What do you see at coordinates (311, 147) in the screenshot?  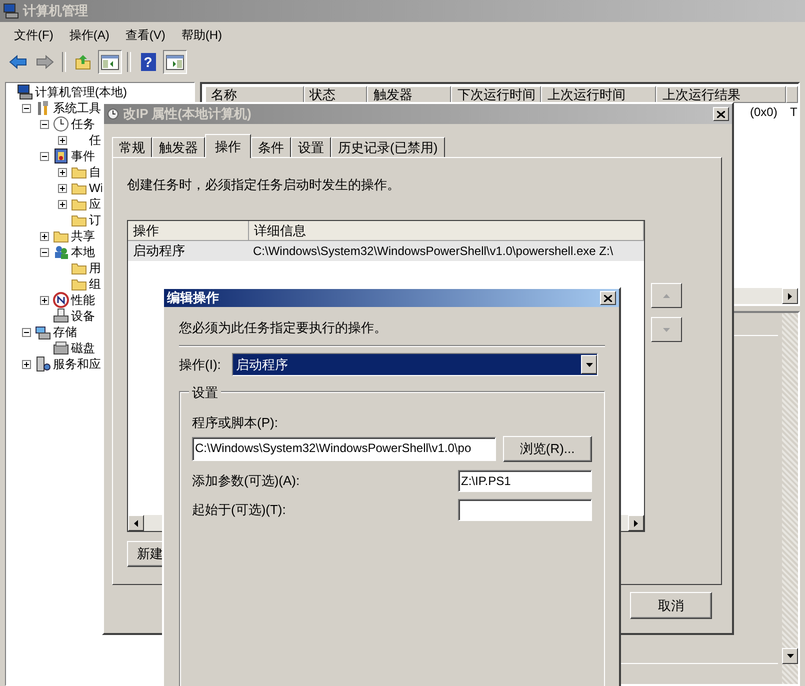 I see `tab: 设置` at bounding box center [311, 147].